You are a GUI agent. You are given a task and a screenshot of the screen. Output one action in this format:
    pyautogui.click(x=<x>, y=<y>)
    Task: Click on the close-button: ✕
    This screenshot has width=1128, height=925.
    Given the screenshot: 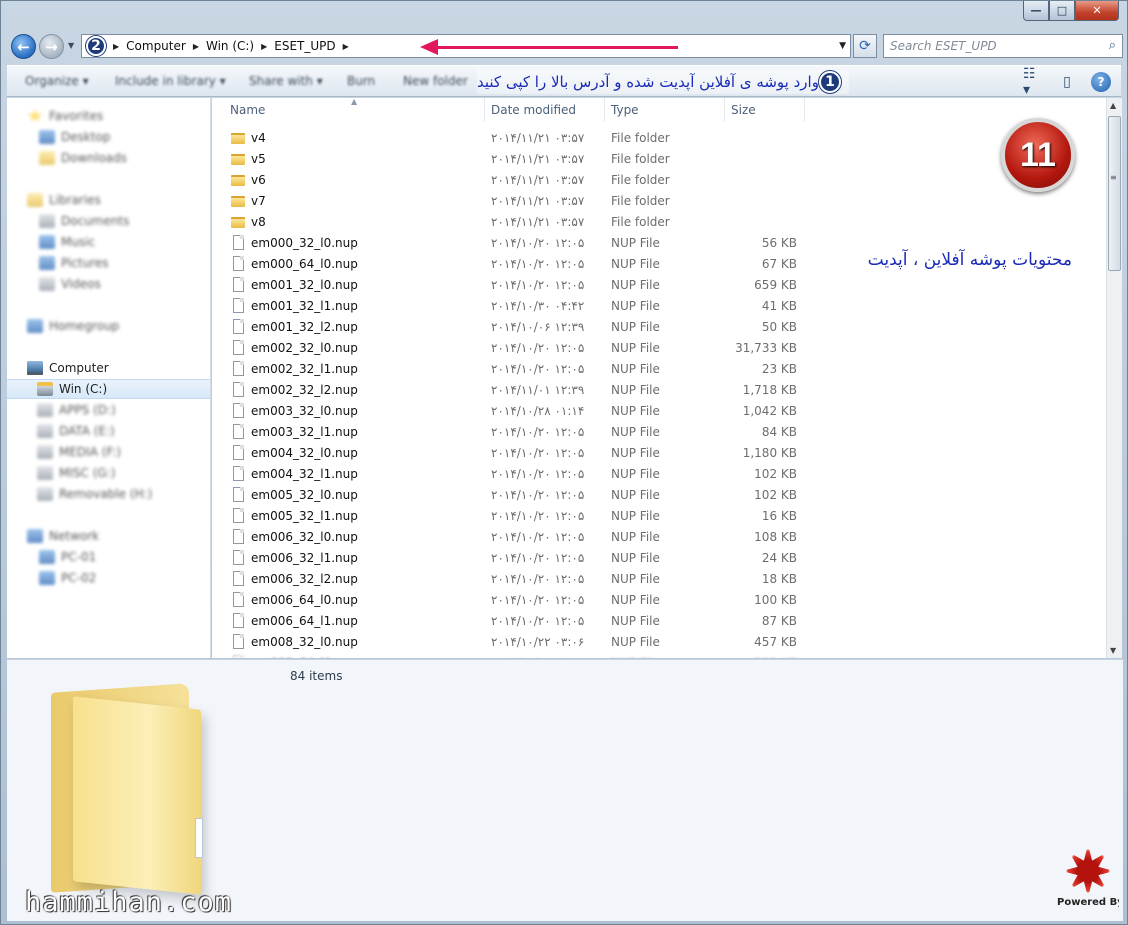 What is the action you would take?
    pyautogui.click(x=1097, y=11)
    